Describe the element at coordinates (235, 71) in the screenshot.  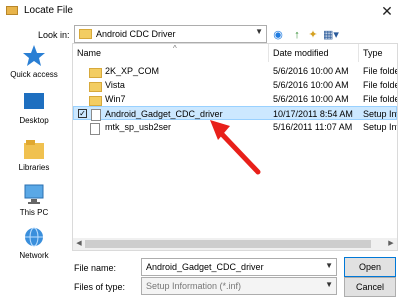
I see `file-row: 2K_XP_COM 5/6/2016 10:00 AM File folder` at that location.